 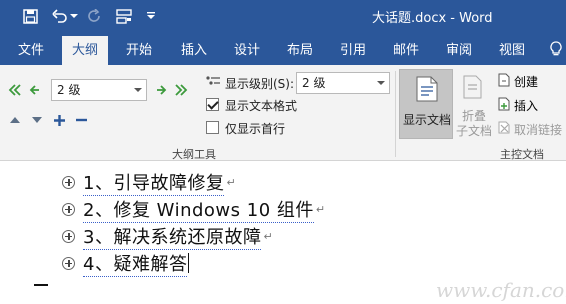 I want to click on tab-references: 引用, so click(x=353, y=50).